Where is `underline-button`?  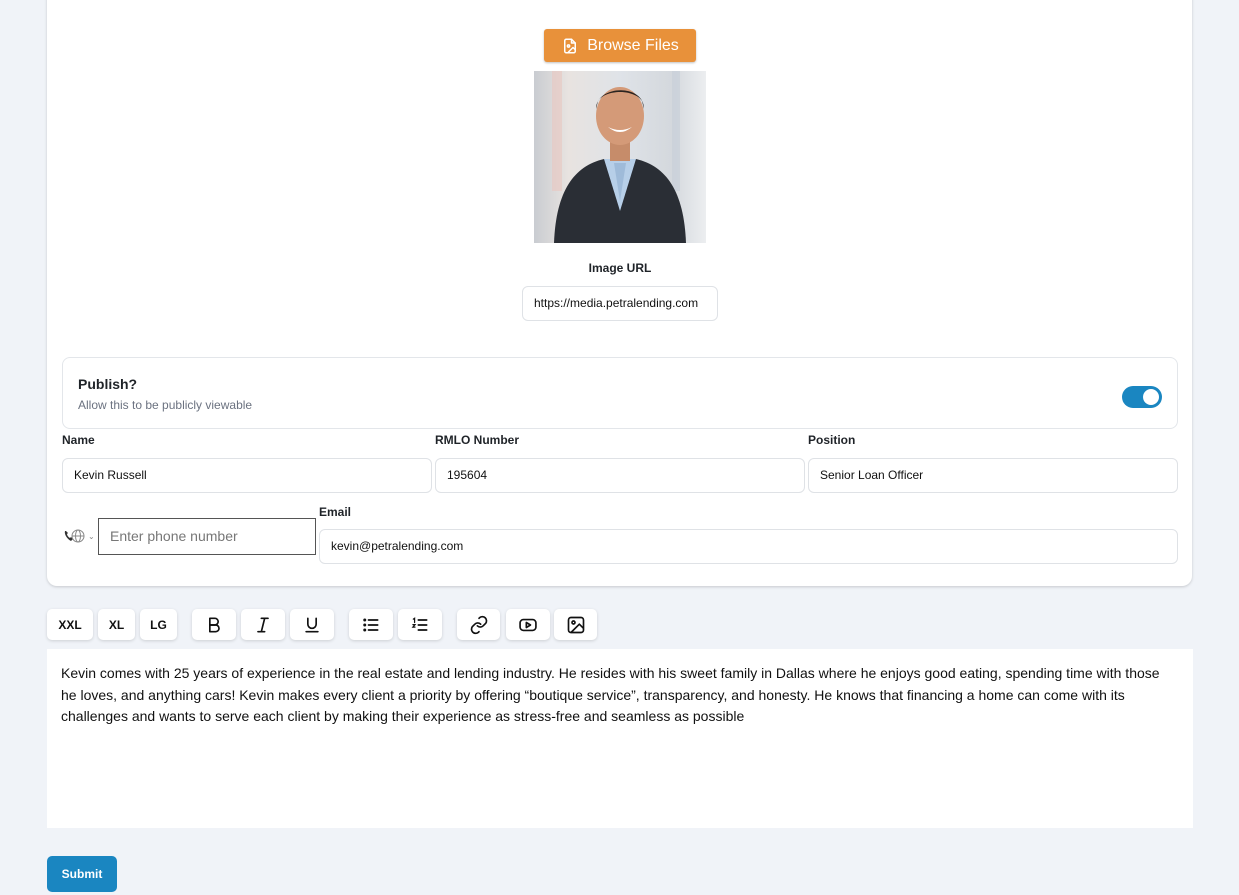
underline-button is located at coordinates (312, 624).